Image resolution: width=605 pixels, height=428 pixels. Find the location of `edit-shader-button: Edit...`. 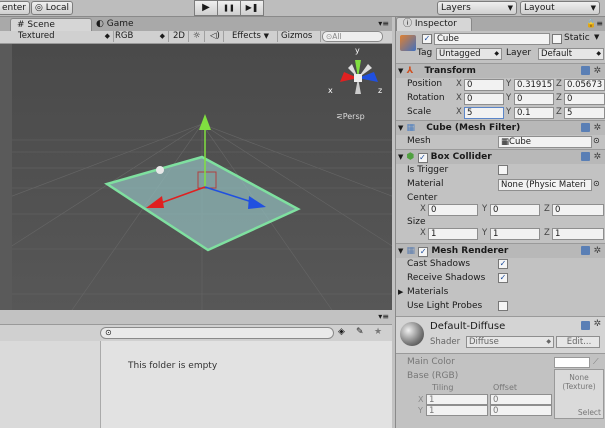

edit-shader-button: Edit... is located at coordinates (578, 342).